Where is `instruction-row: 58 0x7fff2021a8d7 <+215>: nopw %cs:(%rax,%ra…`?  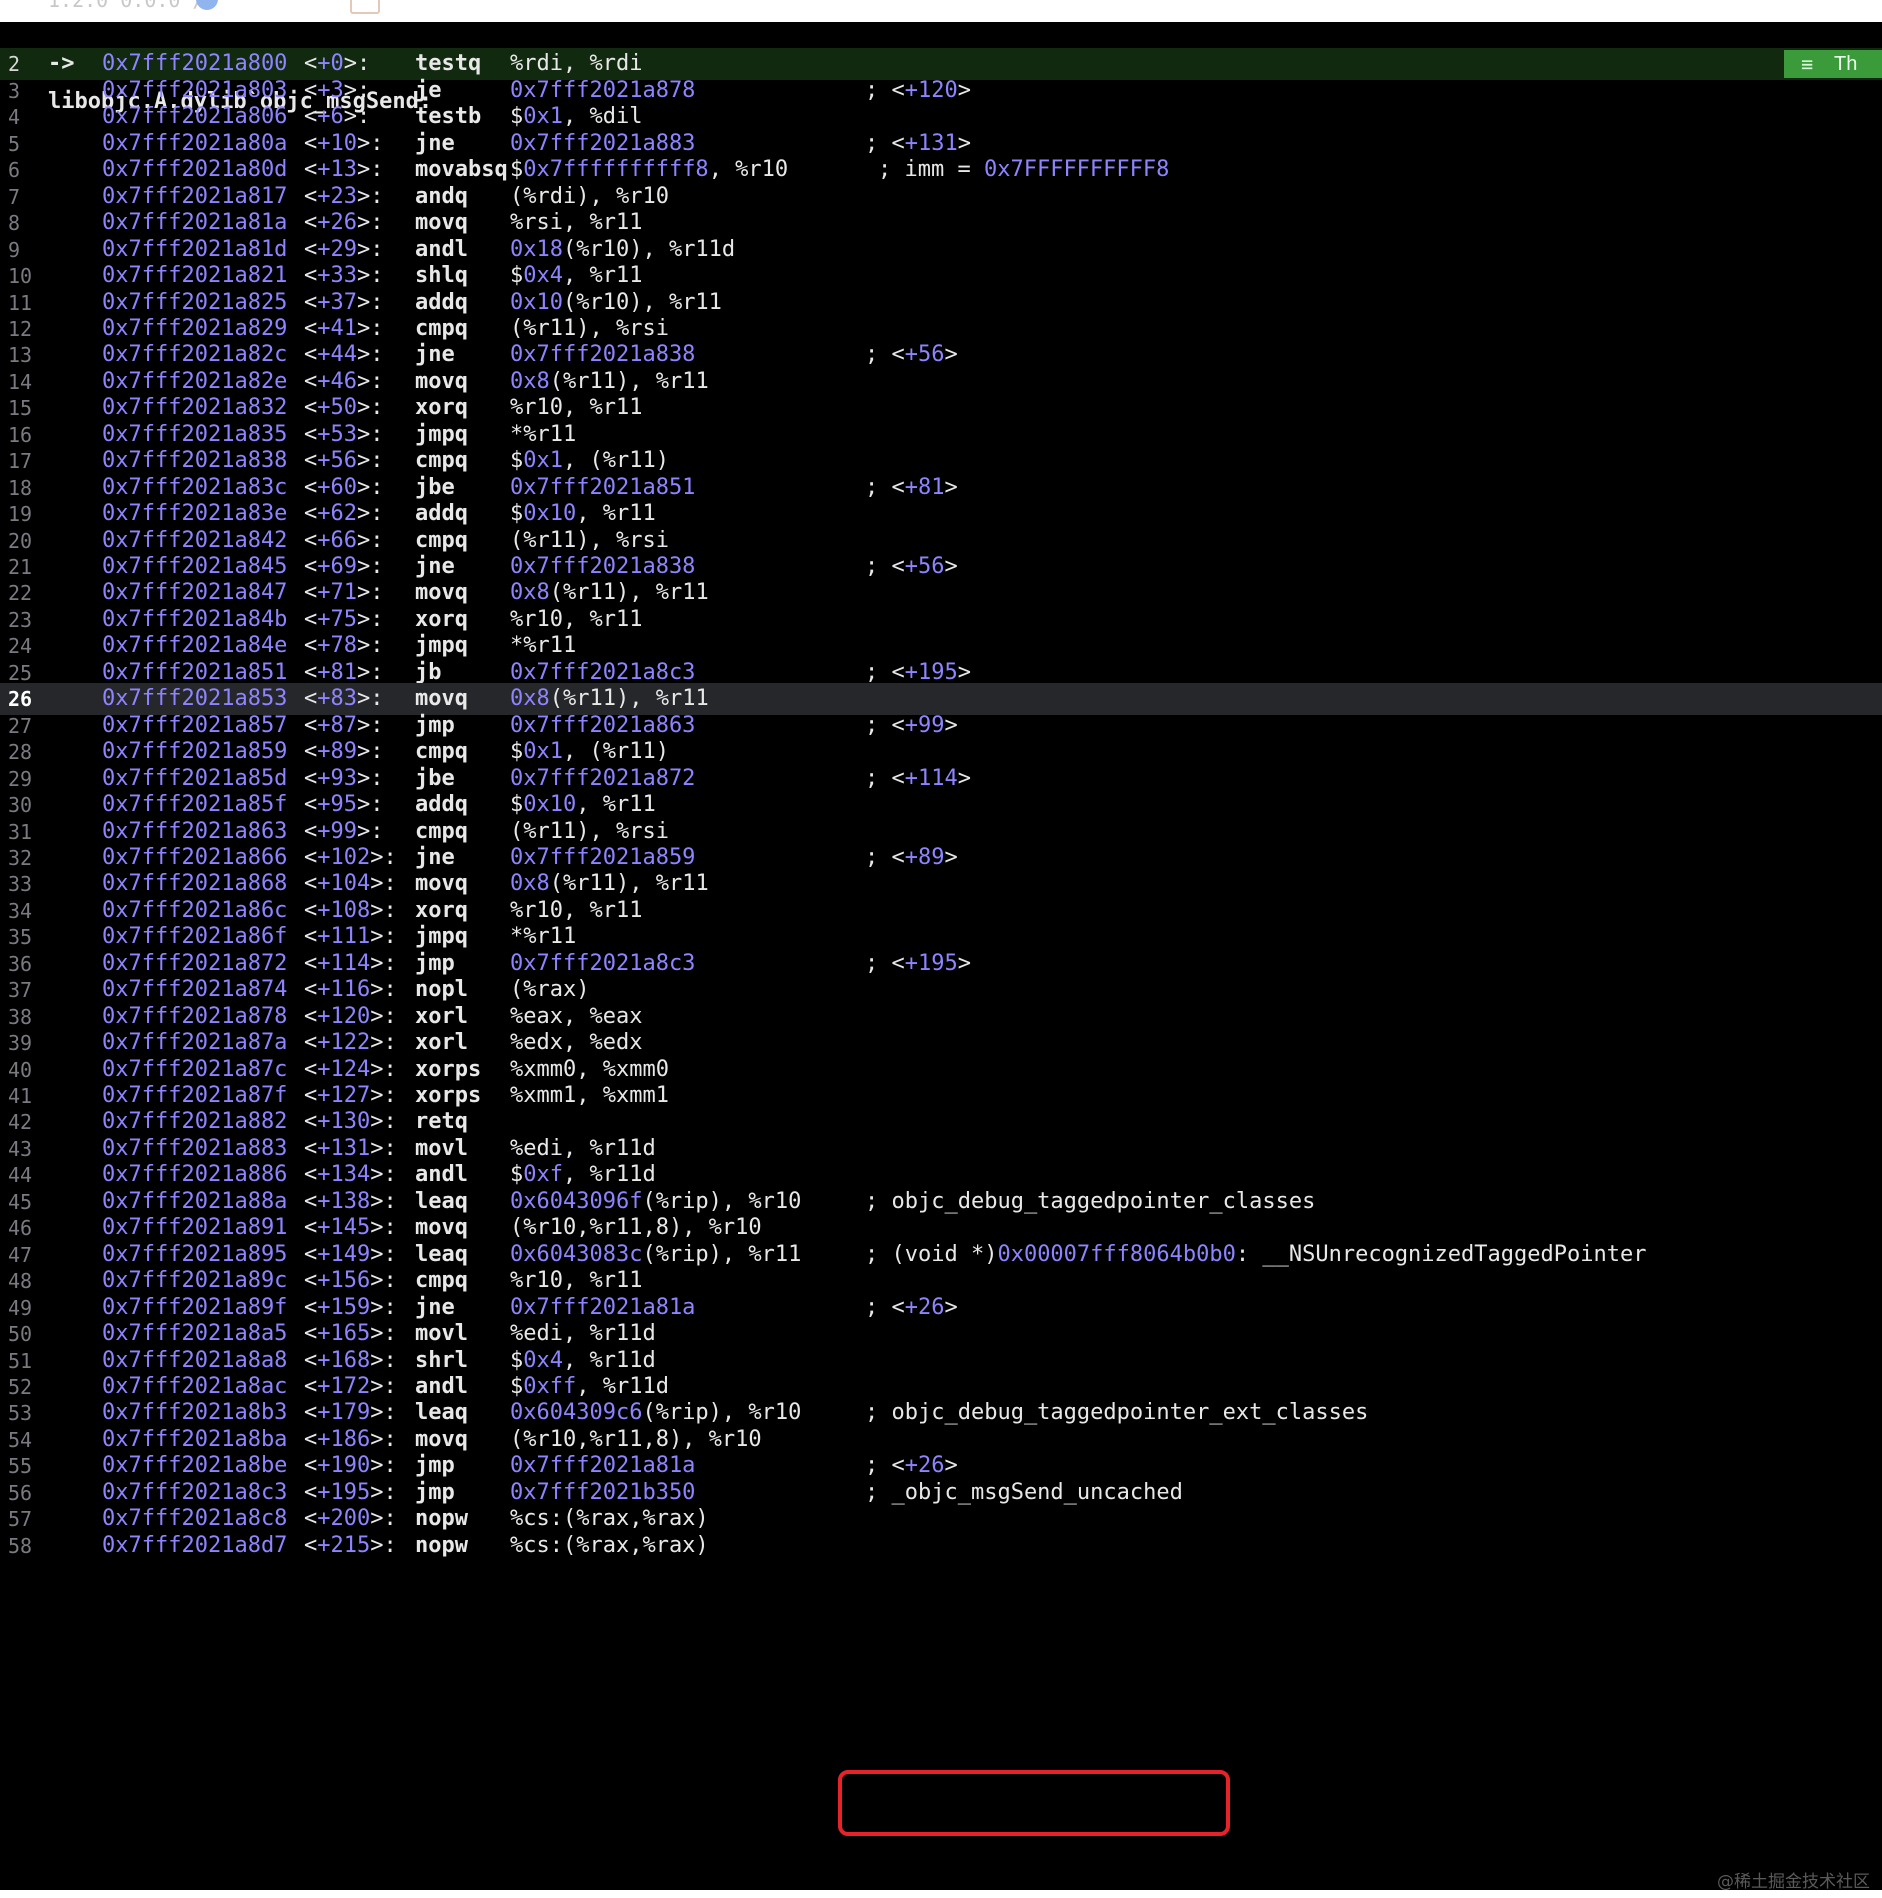 instruction-row: 58 0x7fff2021a8d7 <+215>: nopw %cs:(%rax,%ra… is located at coordinates (941, 1546).